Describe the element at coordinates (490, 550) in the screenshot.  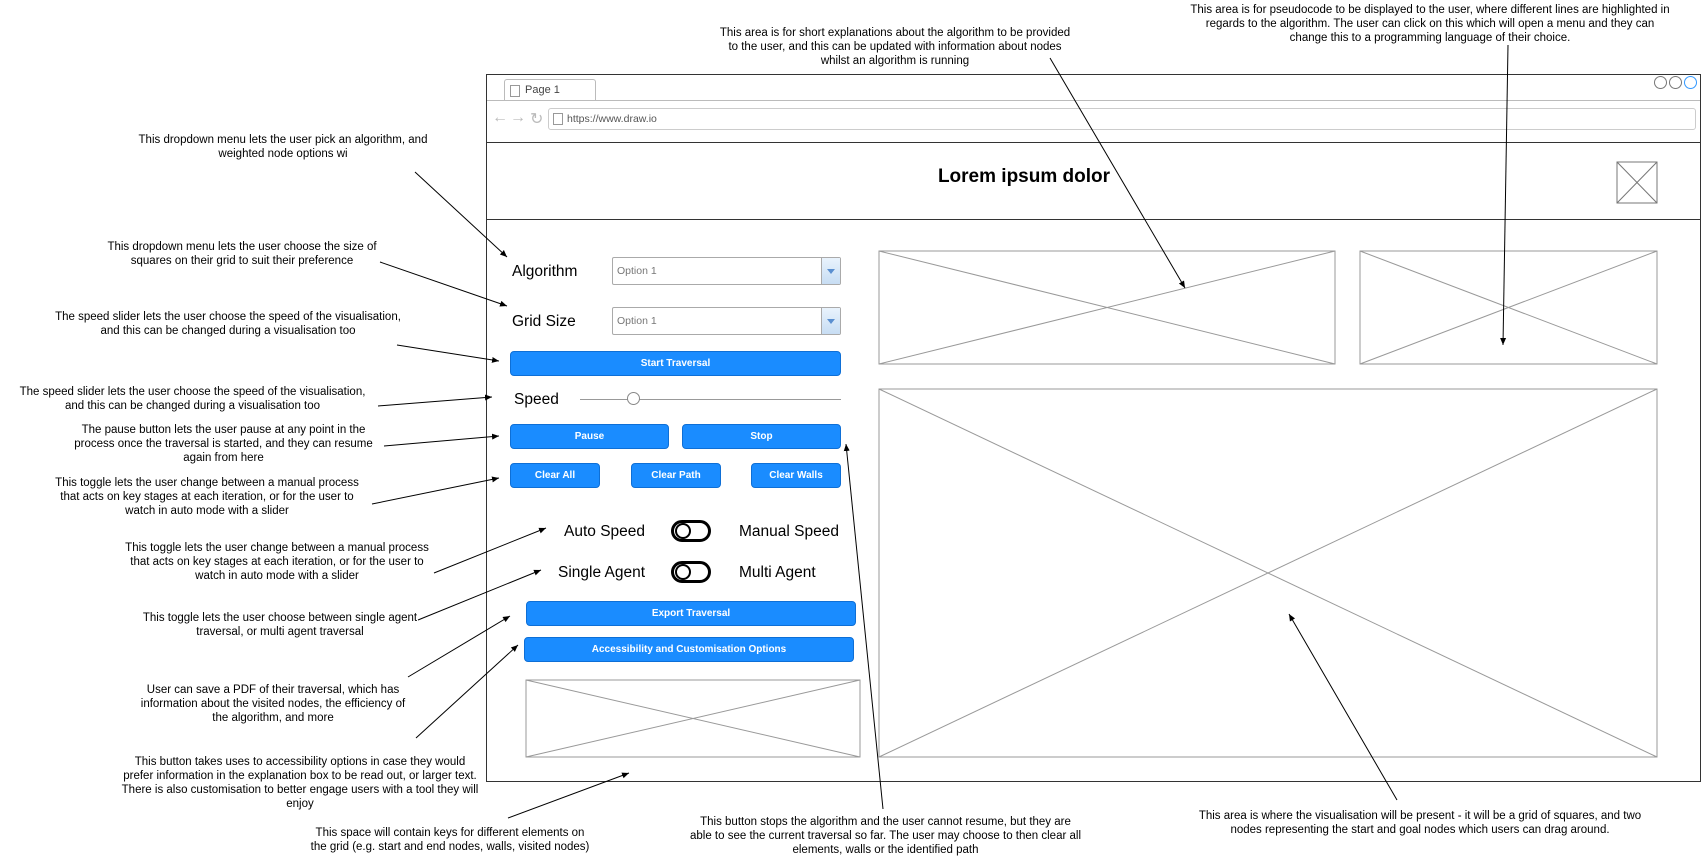
I see `arrow-toggle-speed` at that location.